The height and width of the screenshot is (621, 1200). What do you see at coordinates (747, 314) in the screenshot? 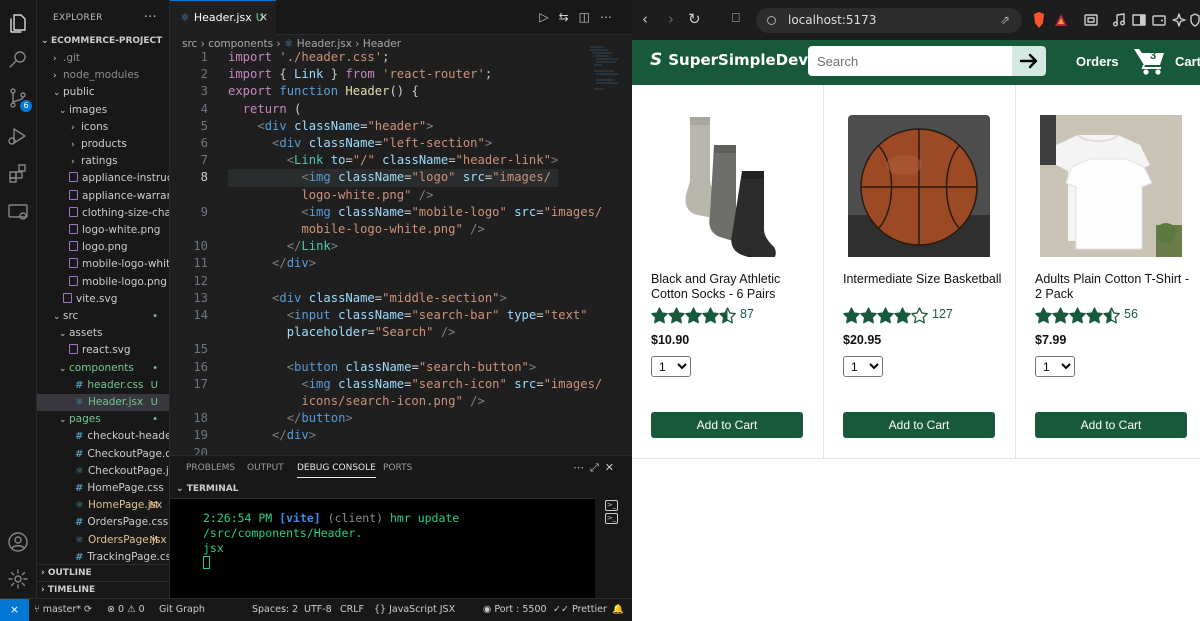
I see `rating-count: 87` at bounding box center [747, 314].